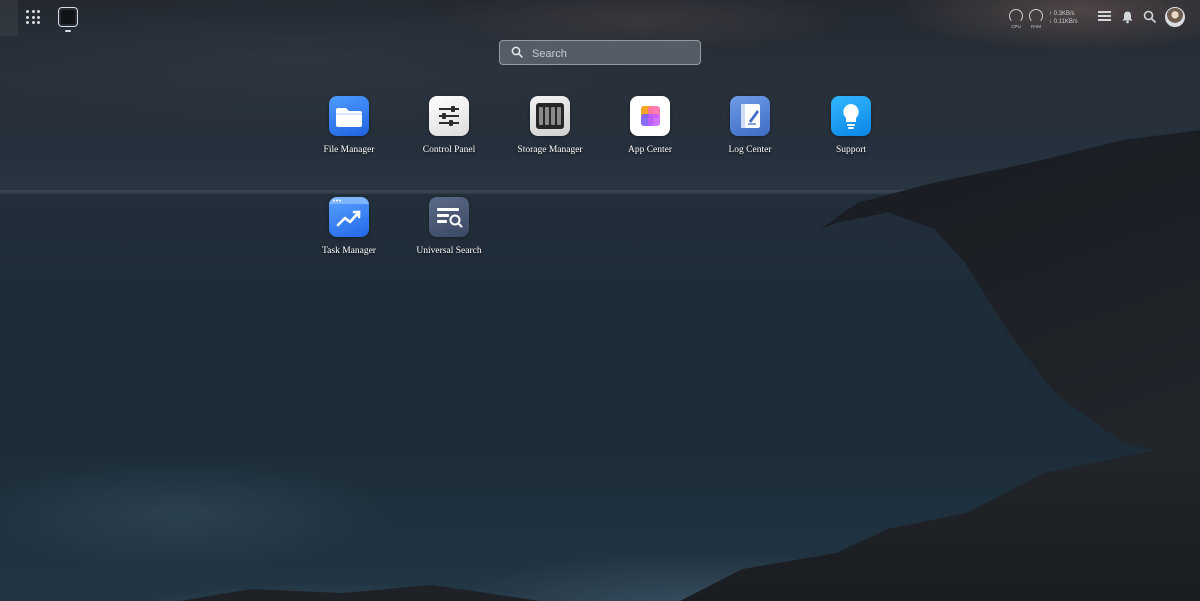 The height and width of the screenshot is (601, 1200). Describe the element at coordinates (1036, 19) in the screenshot. I see `ram-gauge-icon: RAM` at that location.